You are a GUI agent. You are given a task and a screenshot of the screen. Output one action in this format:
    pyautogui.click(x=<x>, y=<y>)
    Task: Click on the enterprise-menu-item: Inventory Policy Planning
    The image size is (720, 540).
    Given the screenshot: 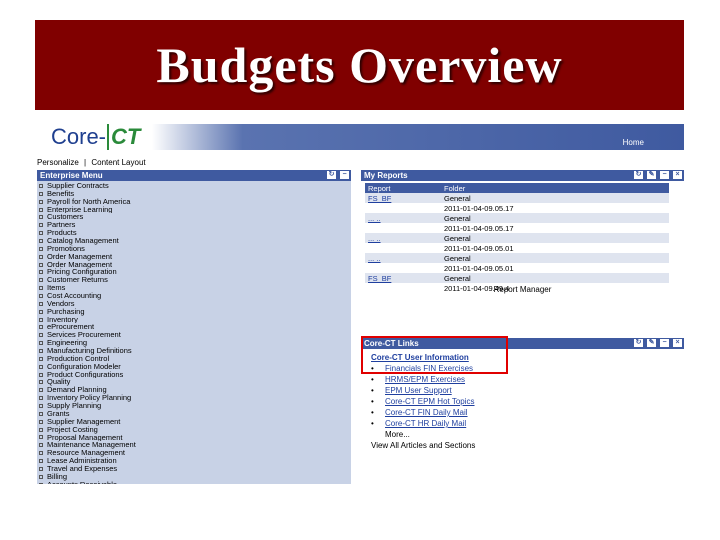 What is the action you would take?
    pyautogui.click(x=194, y=398)
    